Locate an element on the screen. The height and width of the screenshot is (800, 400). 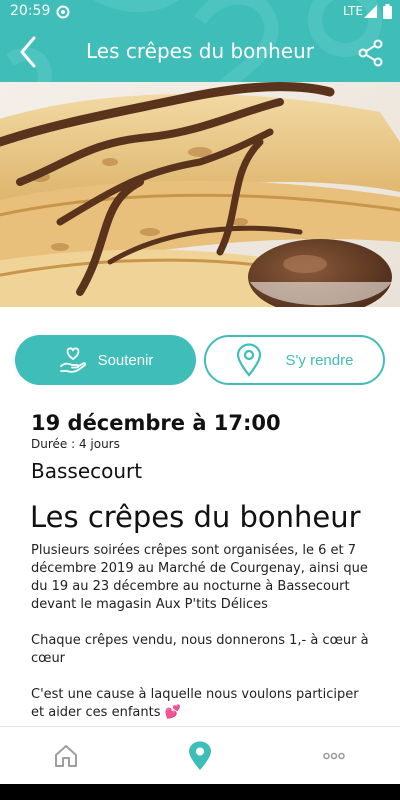
share-button is located at coordinates (371, 53).